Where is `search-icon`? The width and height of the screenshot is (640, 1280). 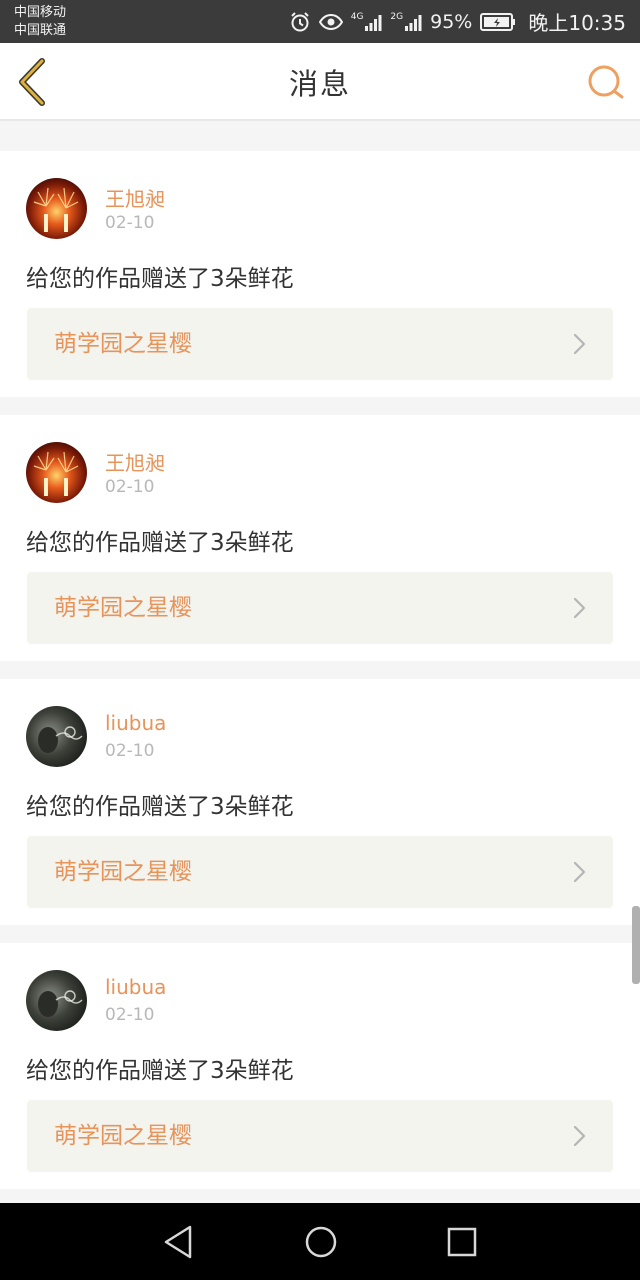 search-icon is located at coordinates (606, 82).